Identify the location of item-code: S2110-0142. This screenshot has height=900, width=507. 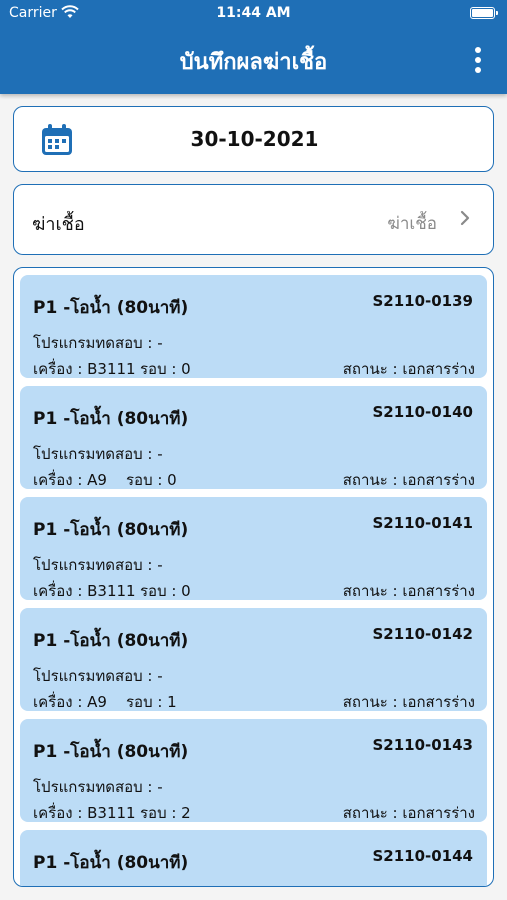
(422, 634).